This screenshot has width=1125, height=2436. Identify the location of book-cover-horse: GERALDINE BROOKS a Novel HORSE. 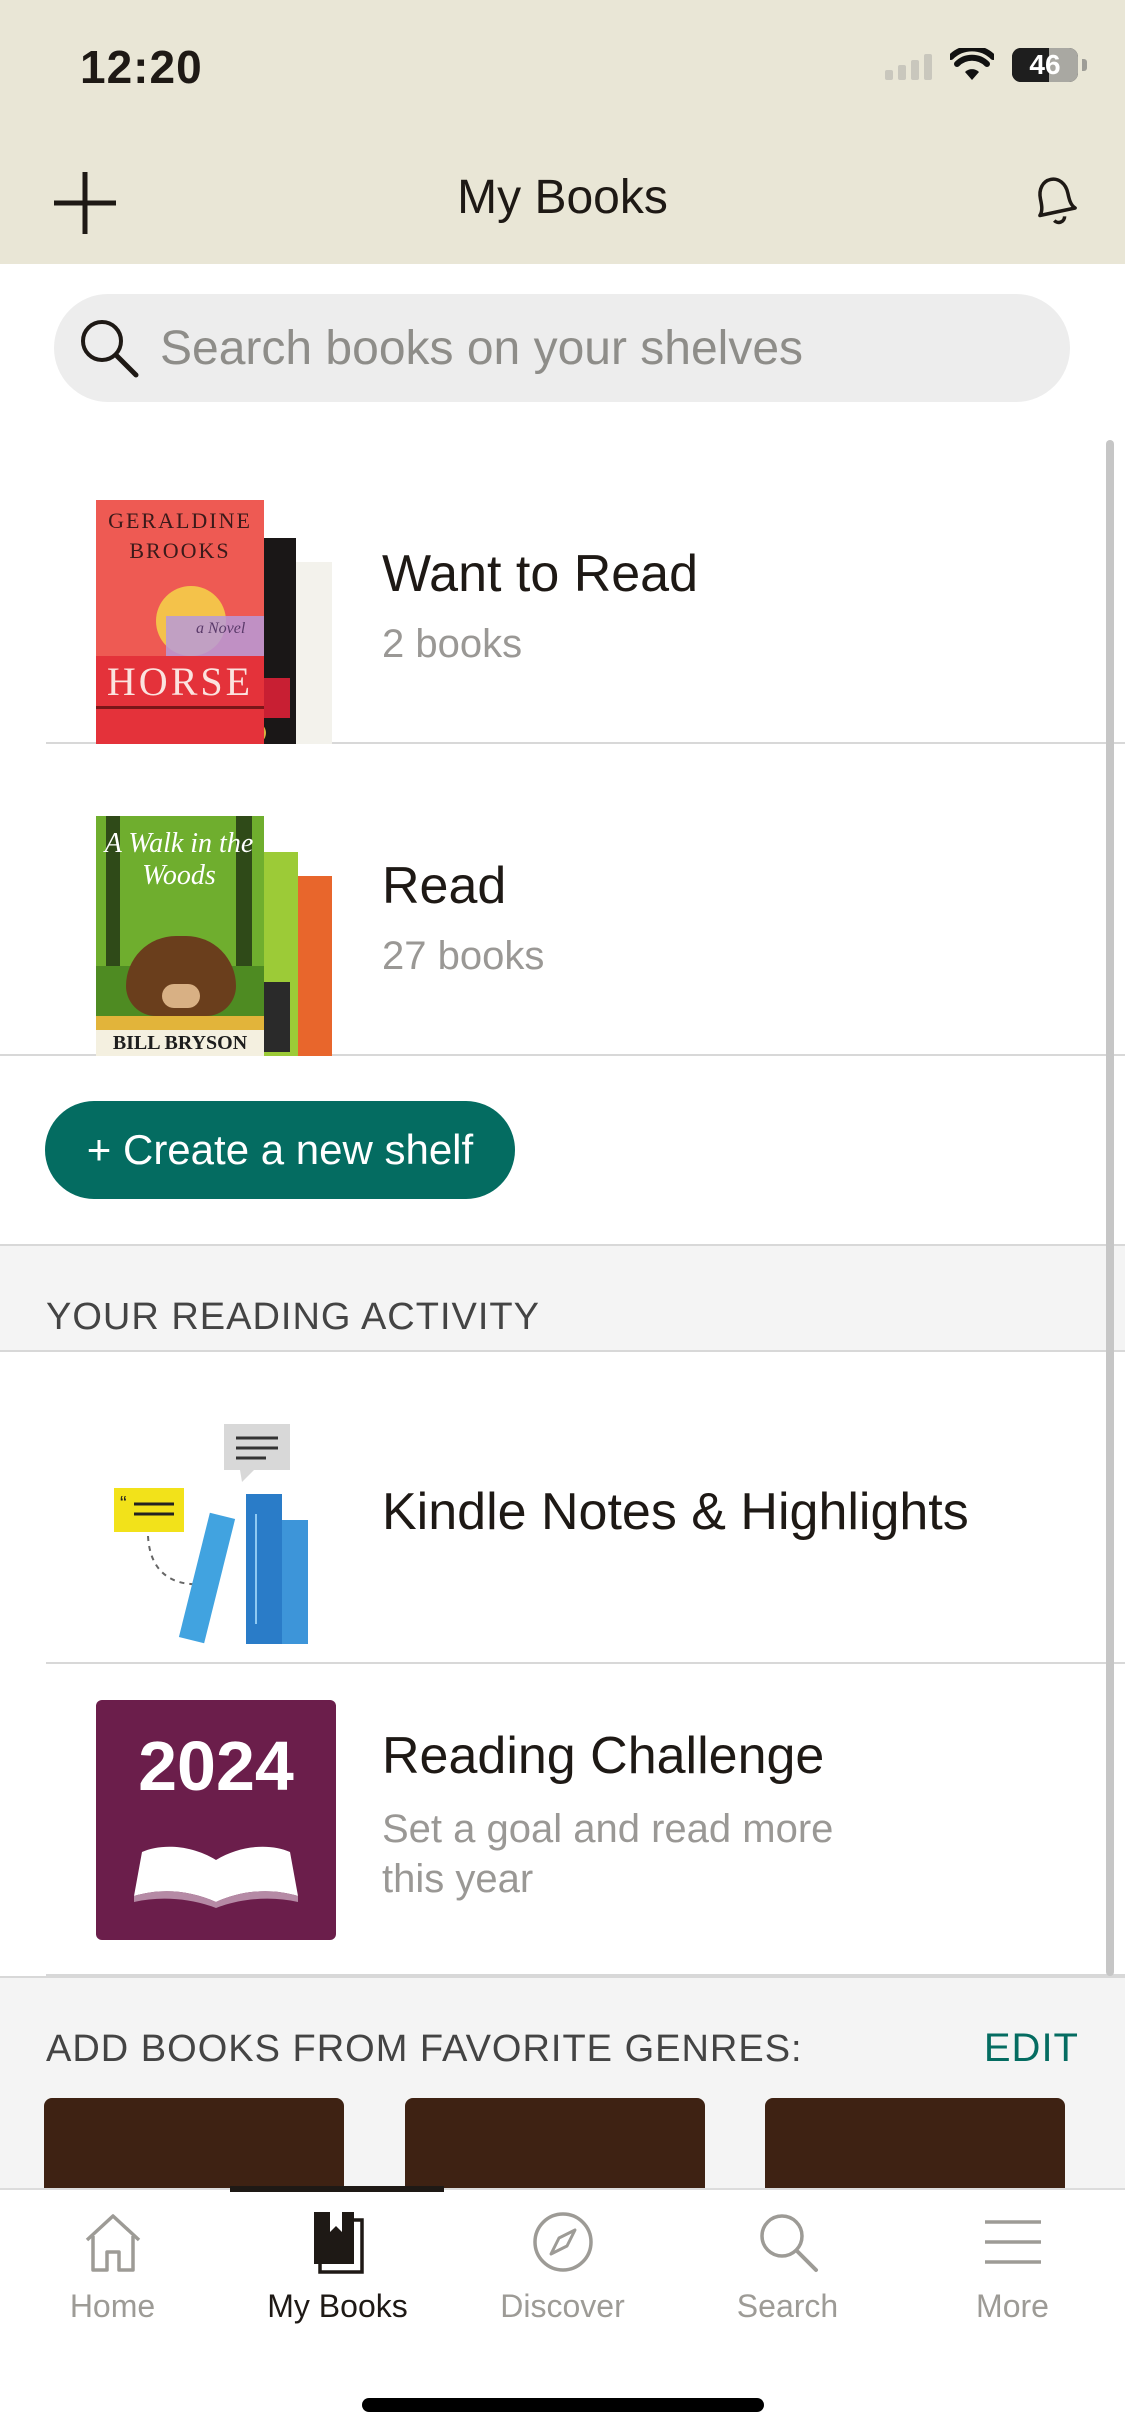
(180, 622).